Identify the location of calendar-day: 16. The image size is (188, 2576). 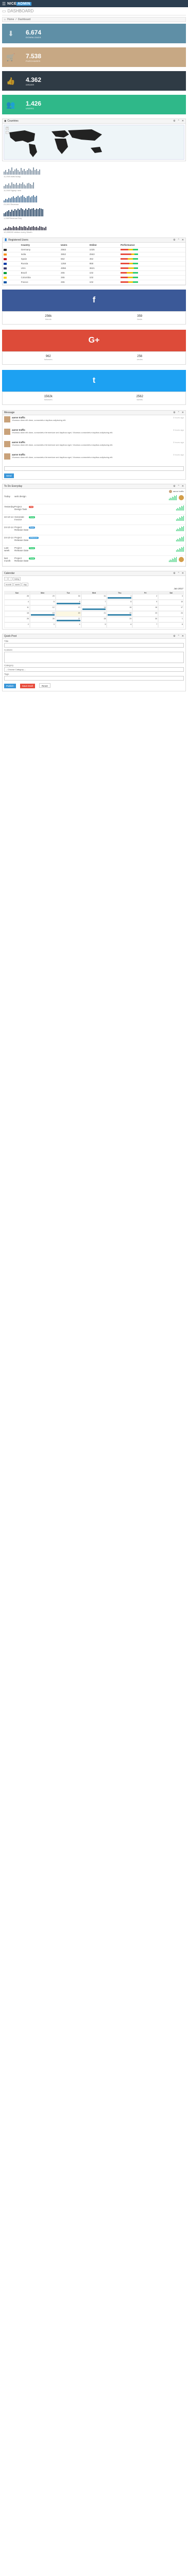
(145, 608).